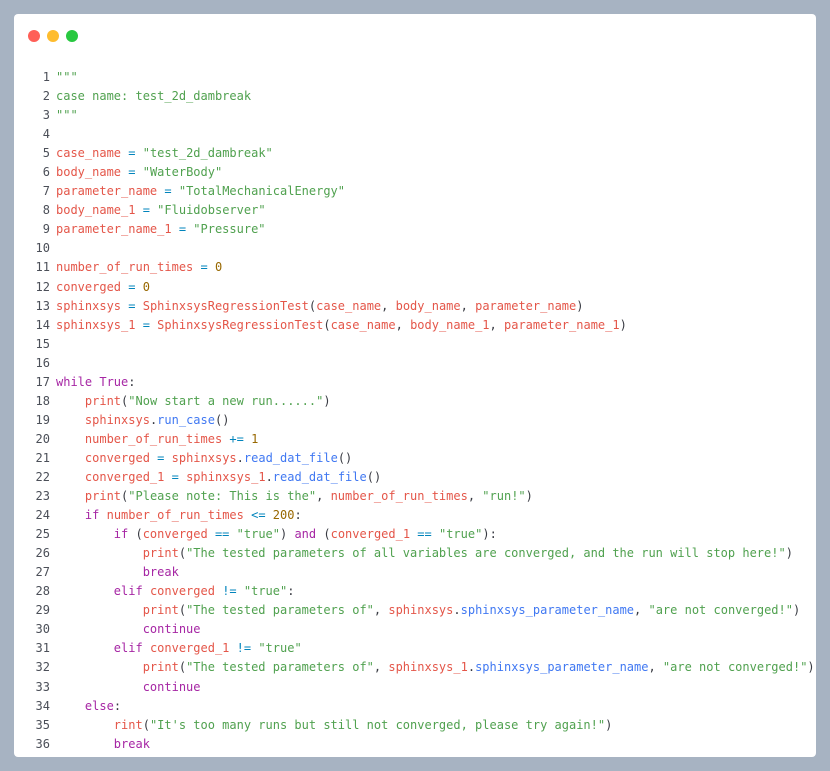 The height and width of the screenshot is (771, 830). I want to click on code-token: body_name_1, so click(450, 324).